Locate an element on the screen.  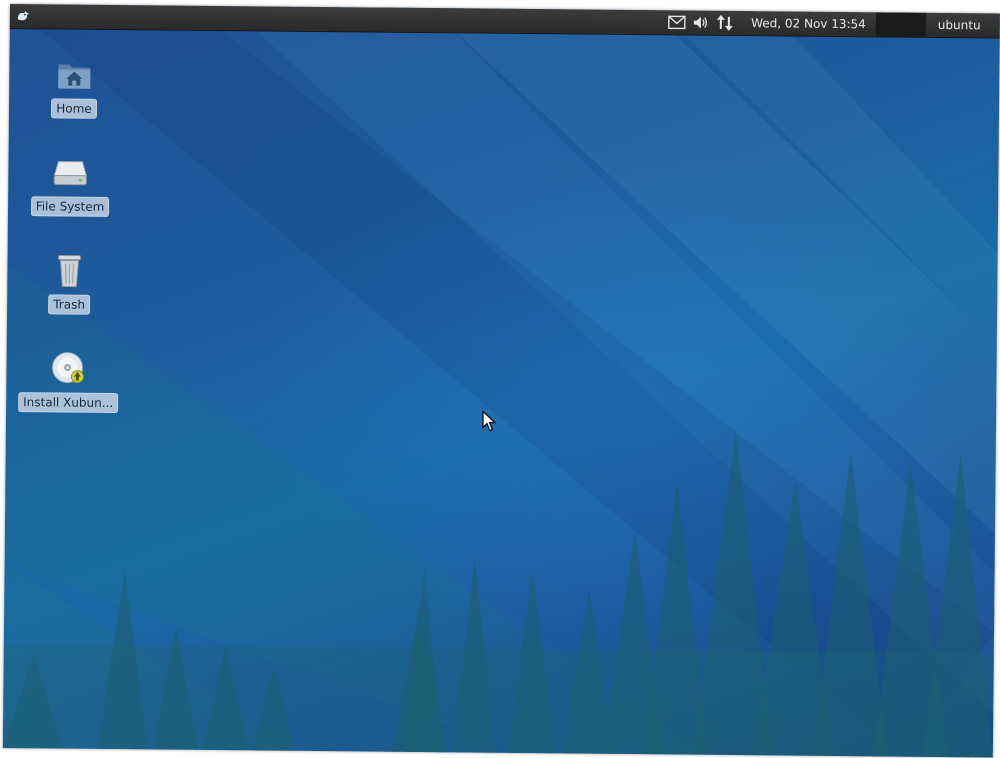
applications-menu-button is located at coordinates (23, 16).